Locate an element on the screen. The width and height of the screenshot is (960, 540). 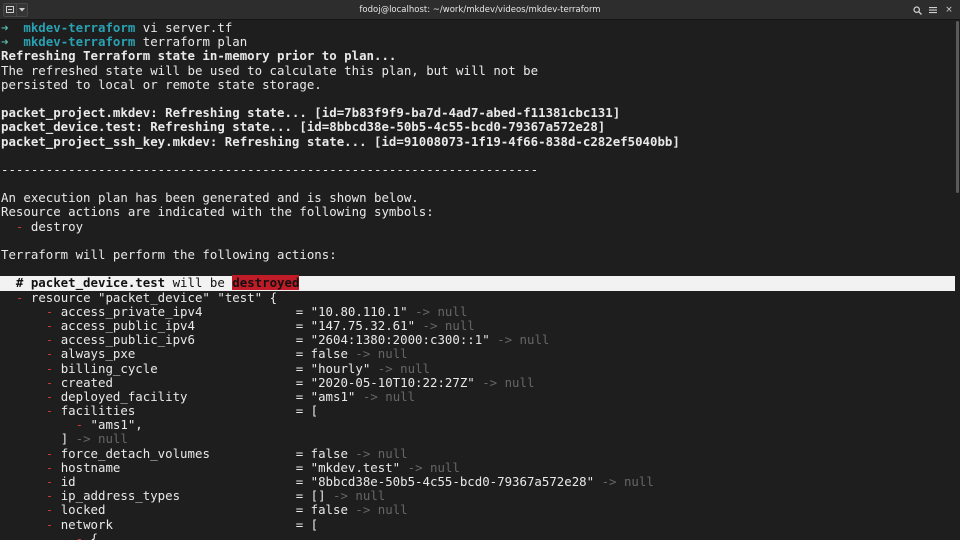
chevron-down-icon is located at coordinates (22, 9).